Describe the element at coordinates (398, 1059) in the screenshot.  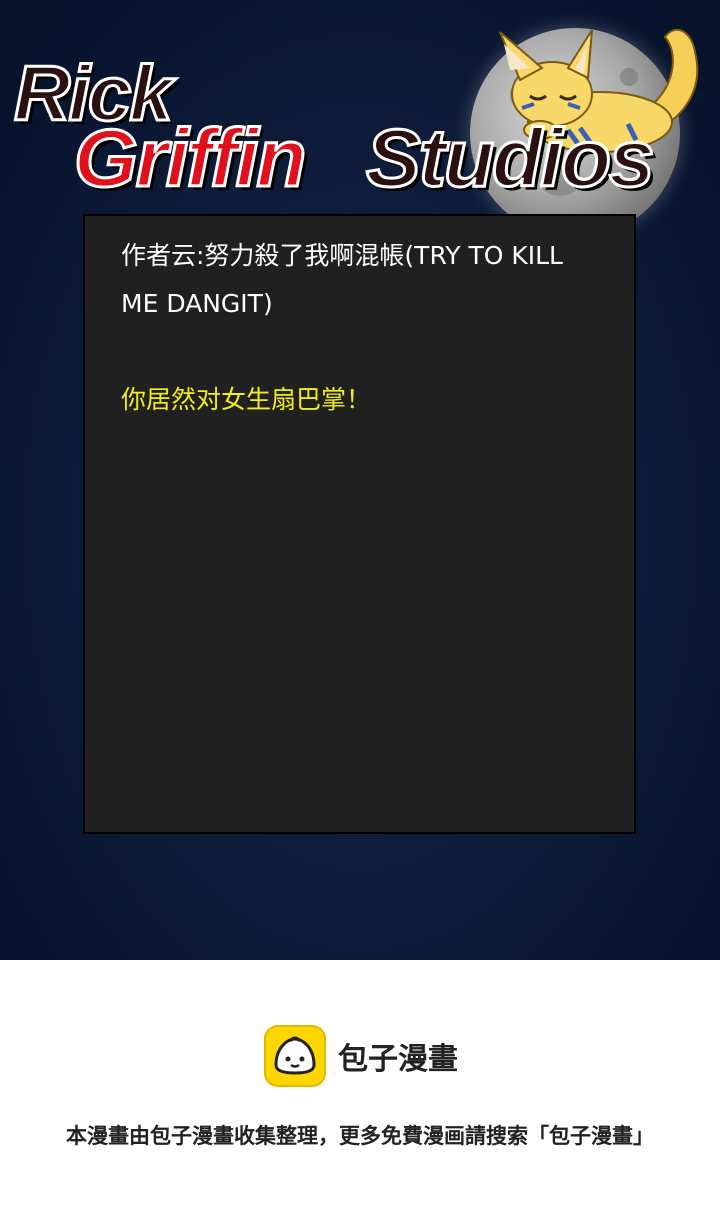
I see `brand-name: 包子漫畫` at that location.